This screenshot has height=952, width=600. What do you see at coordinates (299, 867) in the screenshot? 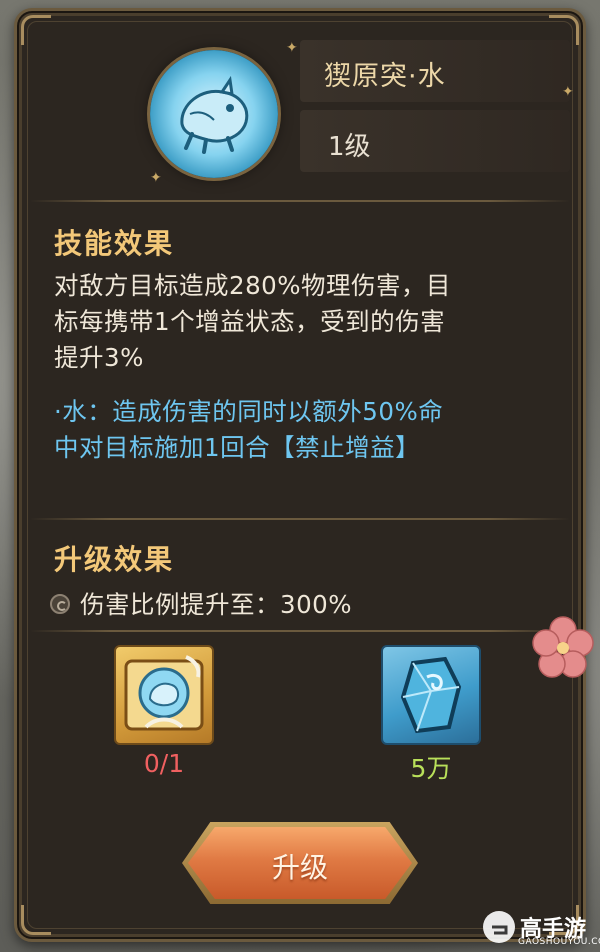
I see `upgrade-button-label: 升级` at bounding box center [299, 867].